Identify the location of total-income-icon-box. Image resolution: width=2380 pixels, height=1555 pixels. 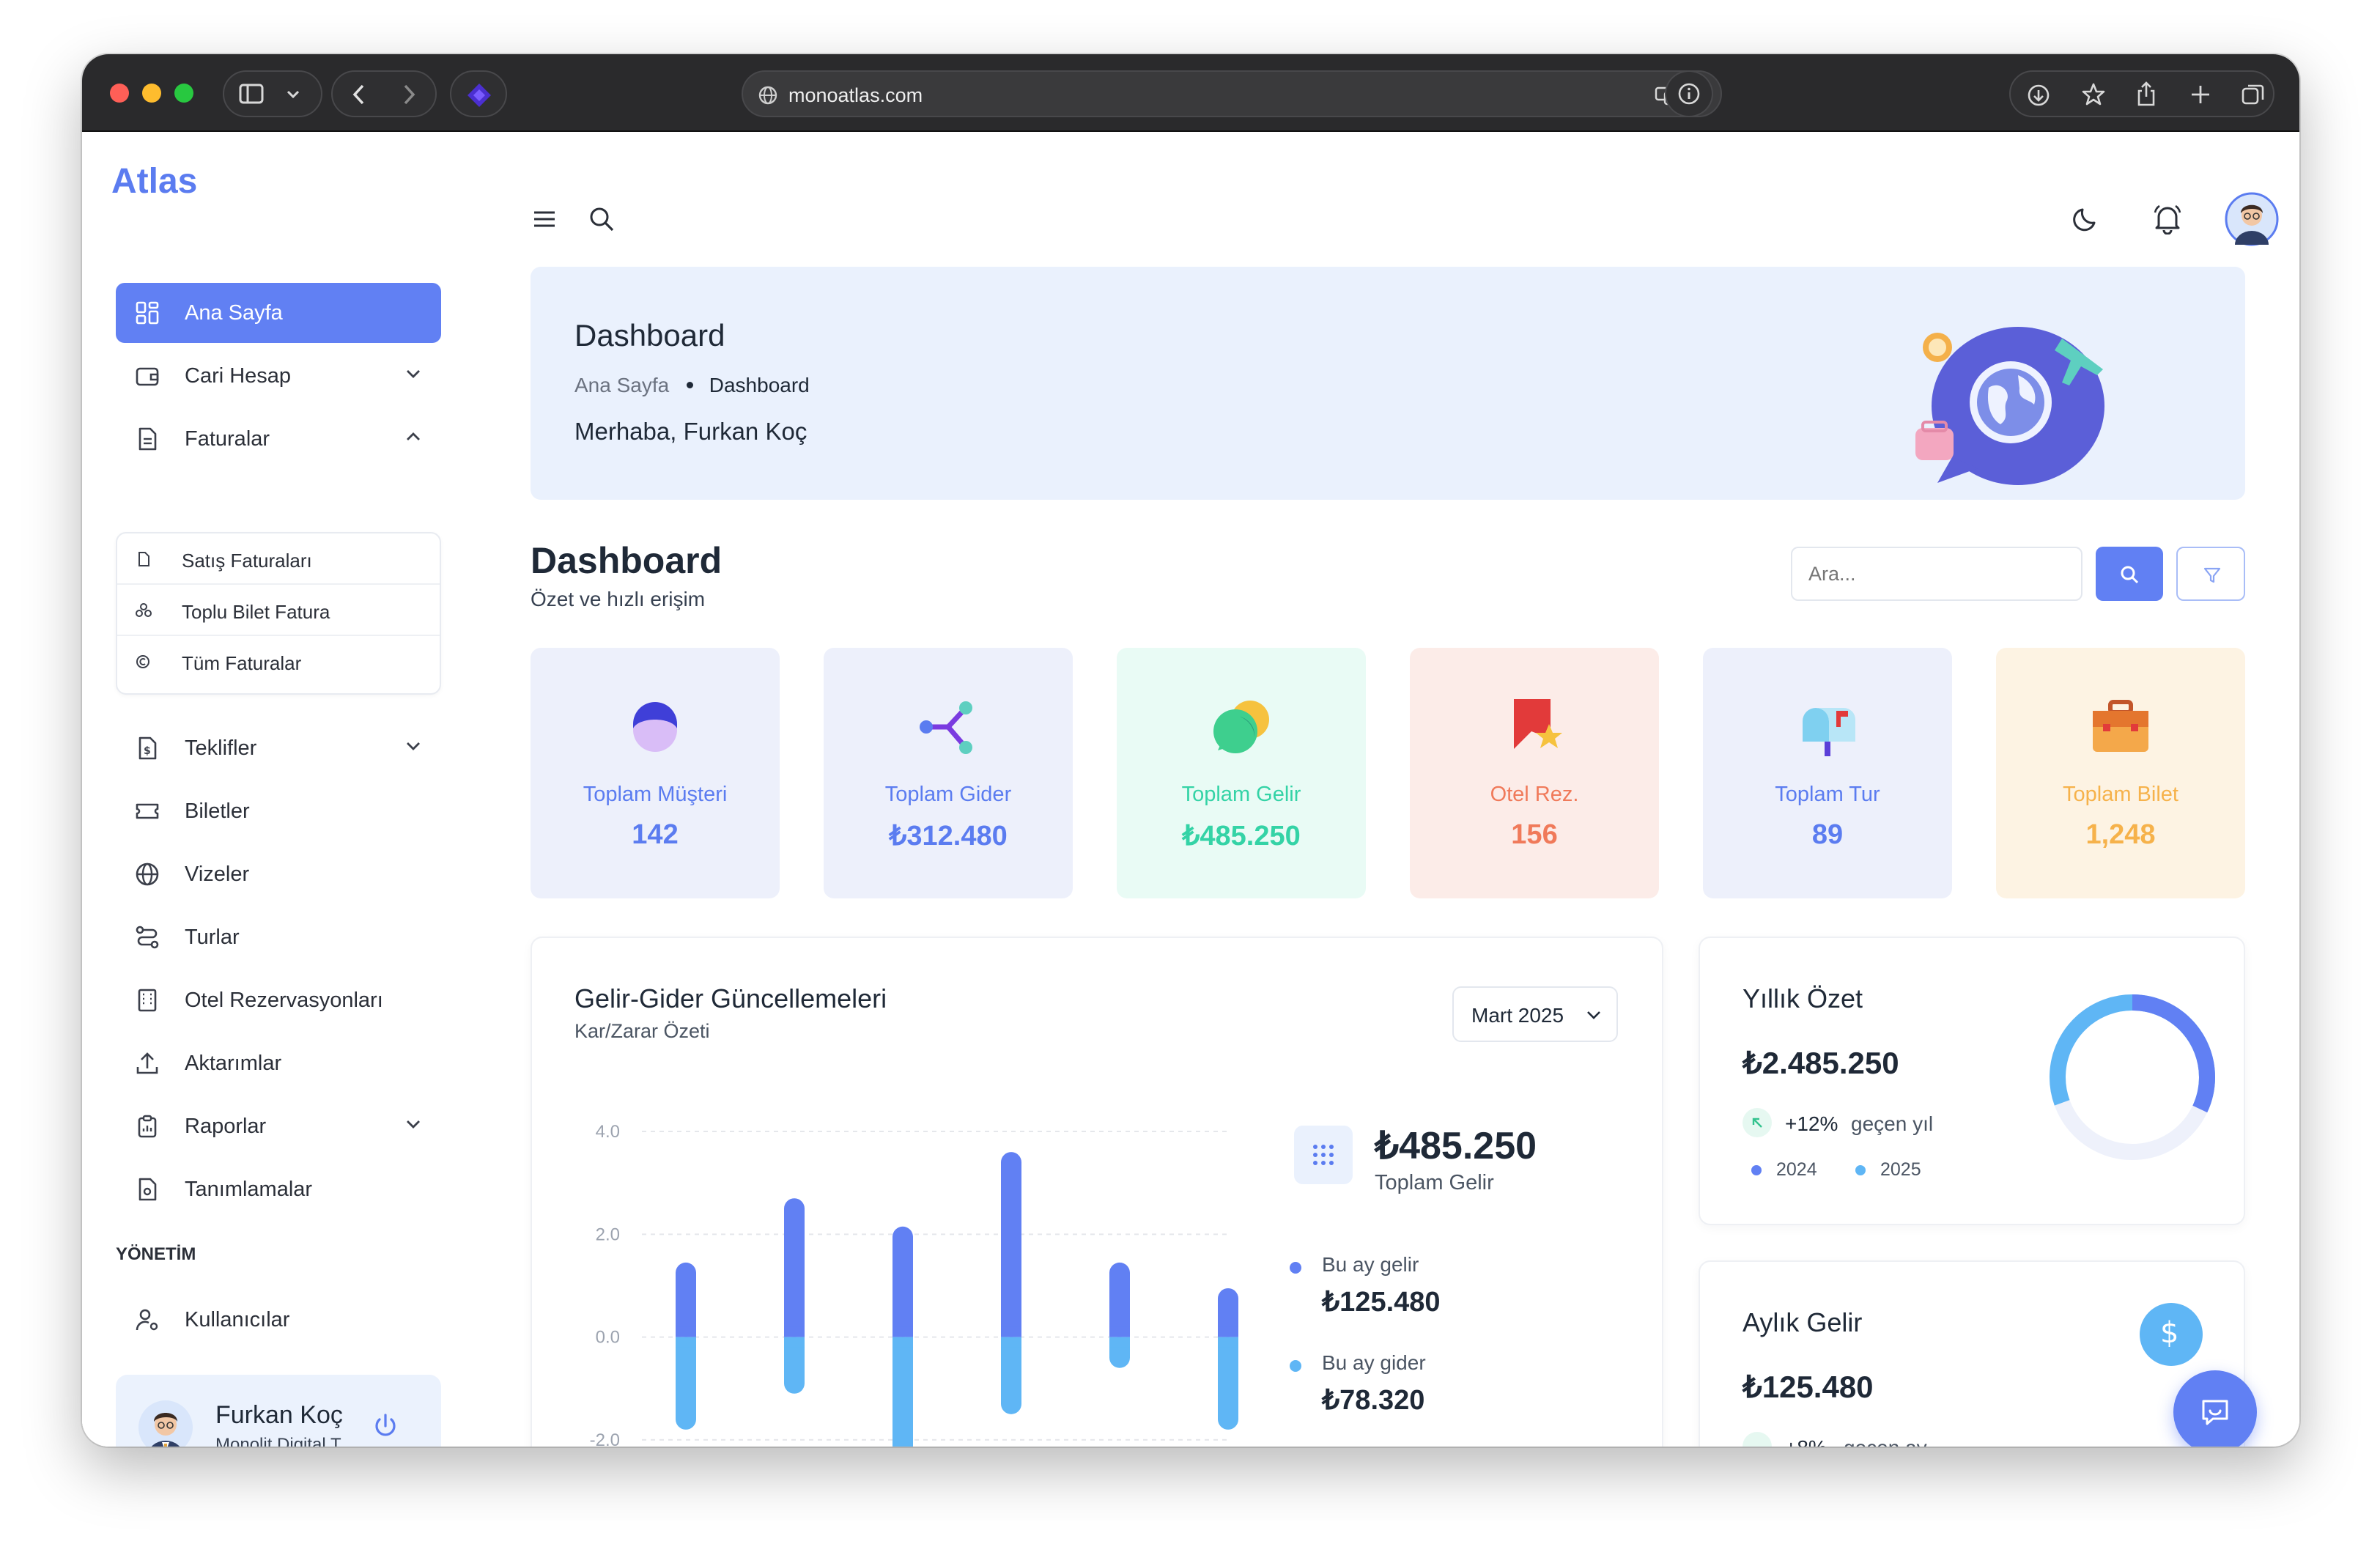
(1323, 1155).